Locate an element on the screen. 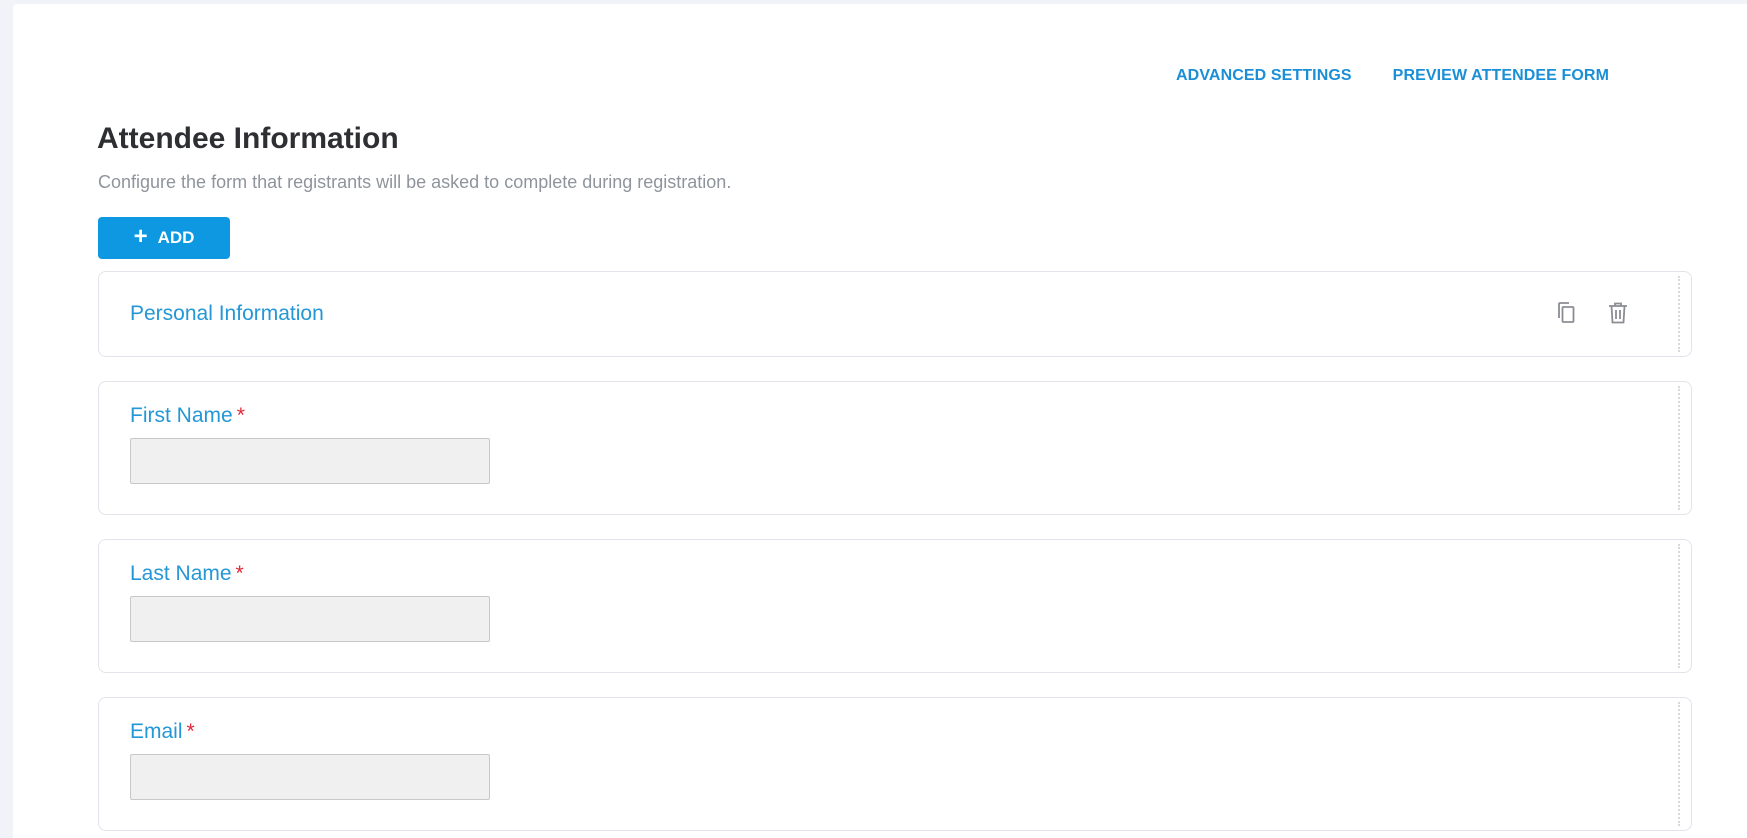 This screenshot has width=1747, height=838. field-label: Last Name * is located at coordinates (187, 573).